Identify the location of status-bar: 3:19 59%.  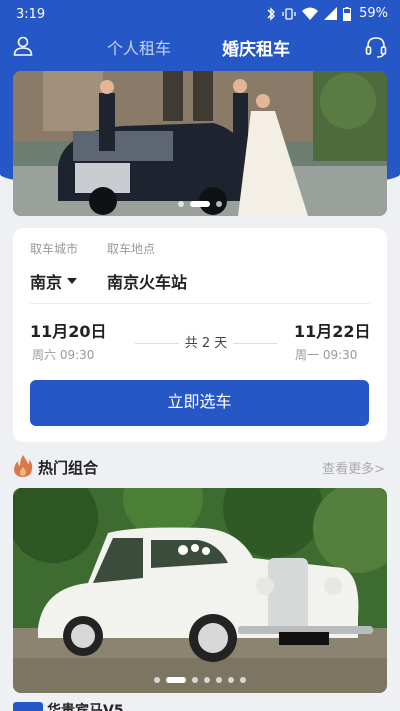
(200, 15).